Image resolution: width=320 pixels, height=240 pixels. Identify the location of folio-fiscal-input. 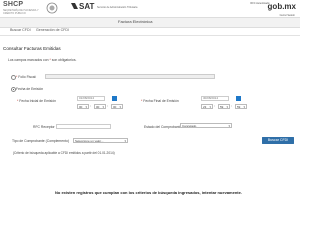
(130, 76).